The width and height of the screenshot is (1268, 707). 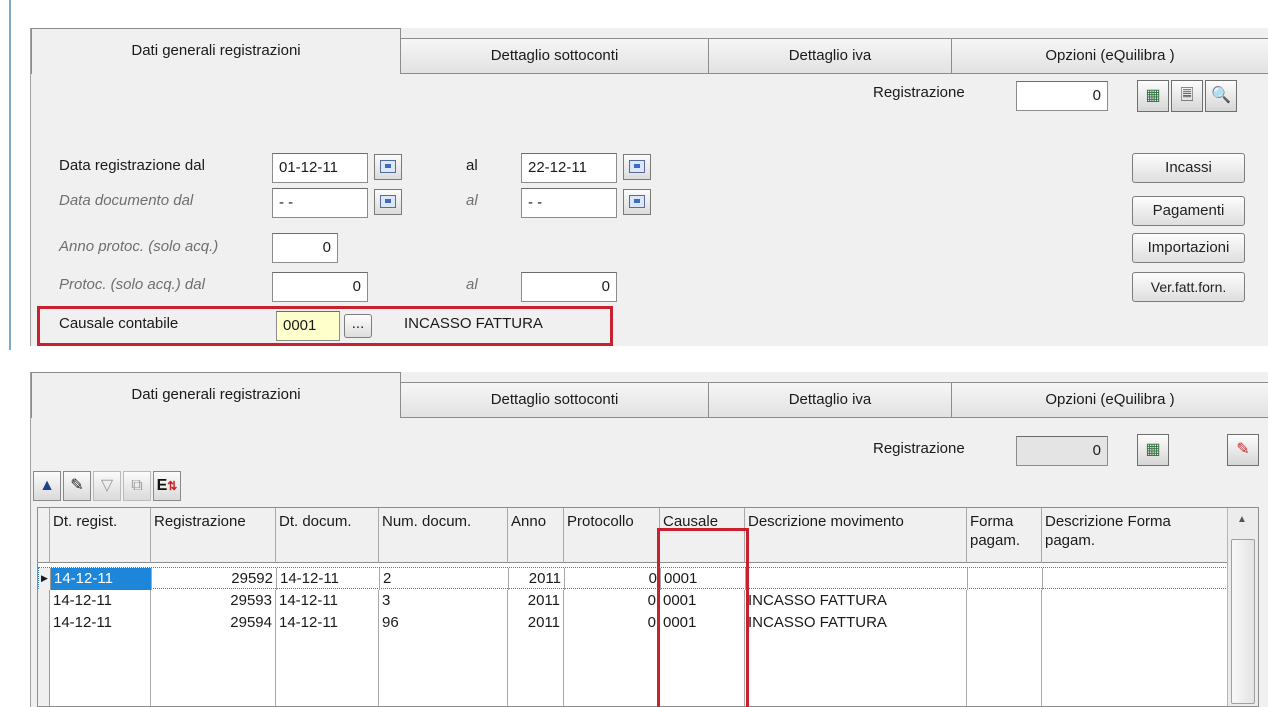 What do you see at coordinates (1188, 287) in the screenshot?
I see `ver-fatt-forn-button: Ver.fatt.forn.` at bounding box center [1188, 287].